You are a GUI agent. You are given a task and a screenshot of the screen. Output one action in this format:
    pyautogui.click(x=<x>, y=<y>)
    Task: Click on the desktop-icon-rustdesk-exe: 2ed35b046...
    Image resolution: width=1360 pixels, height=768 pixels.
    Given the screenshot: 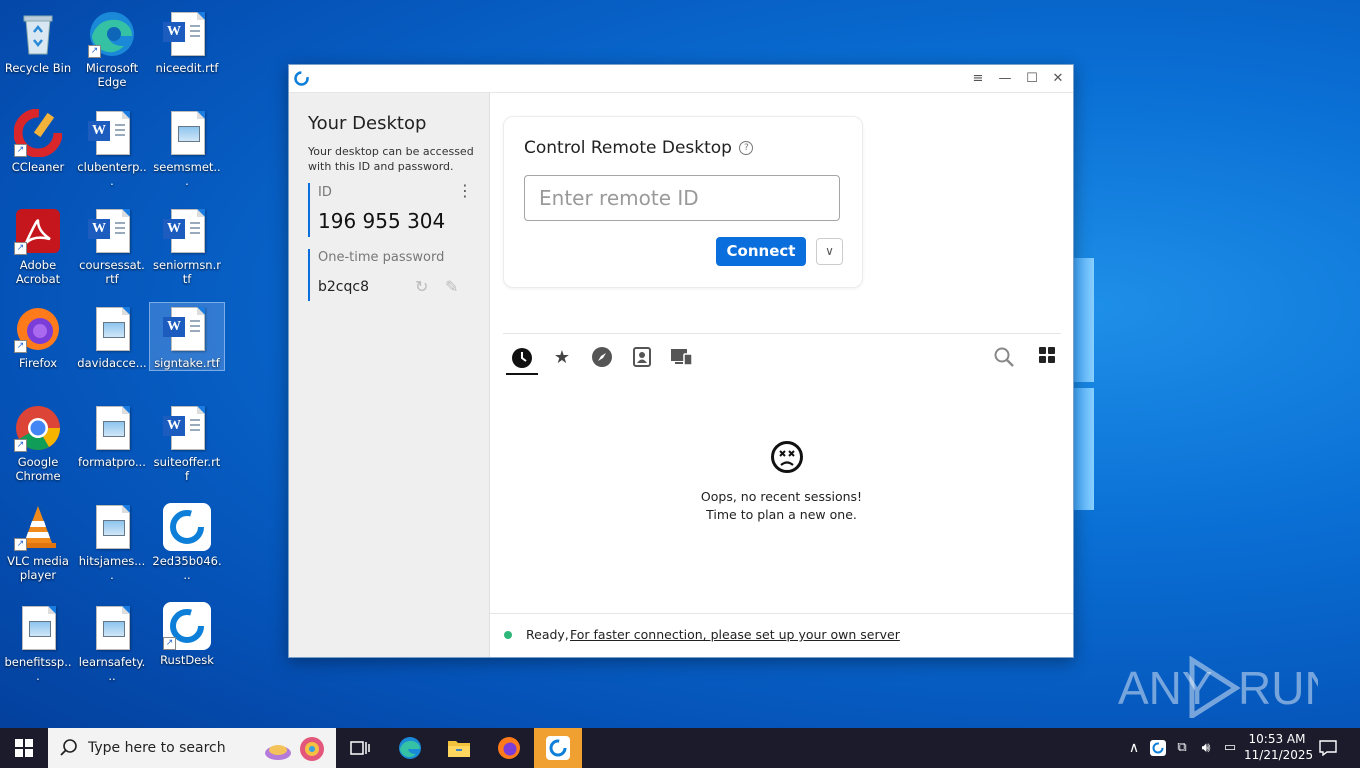 What is the action you would take?
    pyautogui.click(x=187, y=542)
    